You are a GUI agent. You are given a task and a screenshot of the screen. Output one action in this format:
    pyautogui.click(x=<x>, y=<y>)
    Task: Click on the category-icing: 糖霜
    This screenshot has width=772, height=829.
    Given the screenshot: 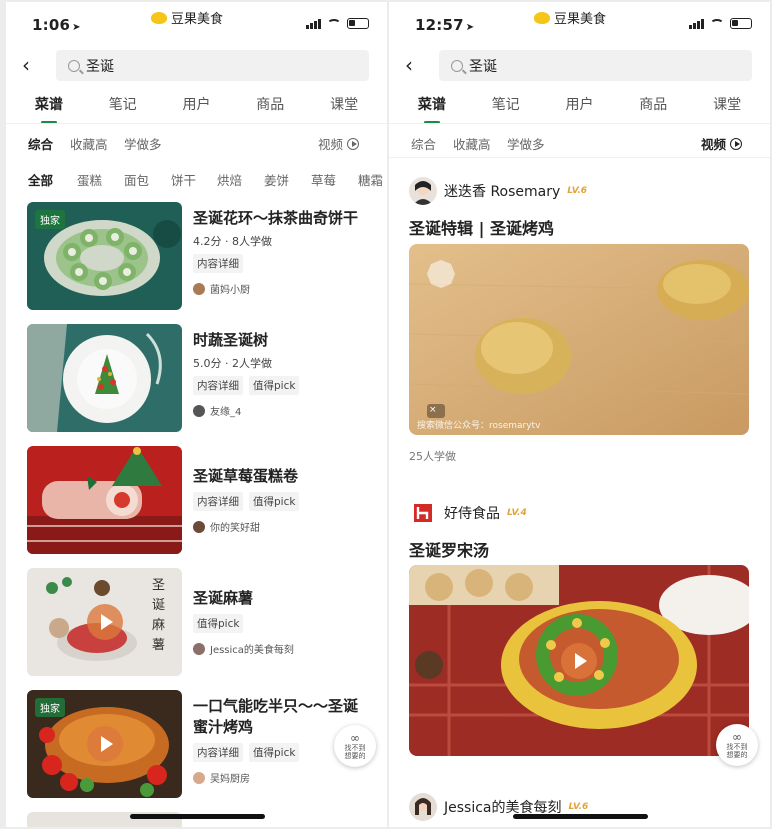 What is the action you would take?
    pyautogui.click(x=370, y=179)
    